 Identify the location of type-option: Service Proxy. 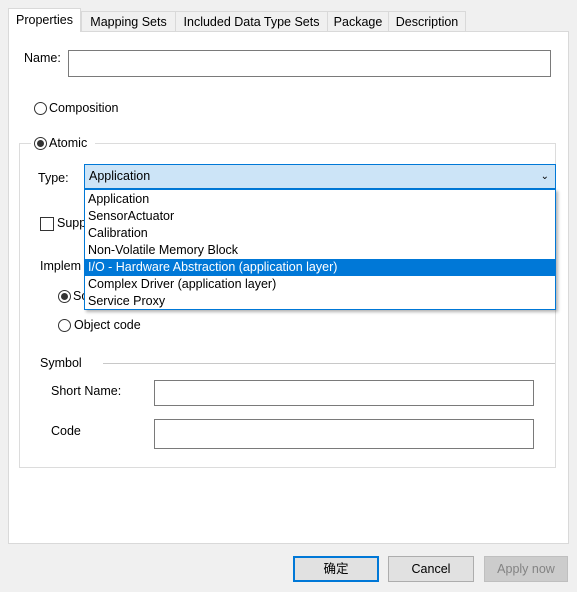
(320, 301).